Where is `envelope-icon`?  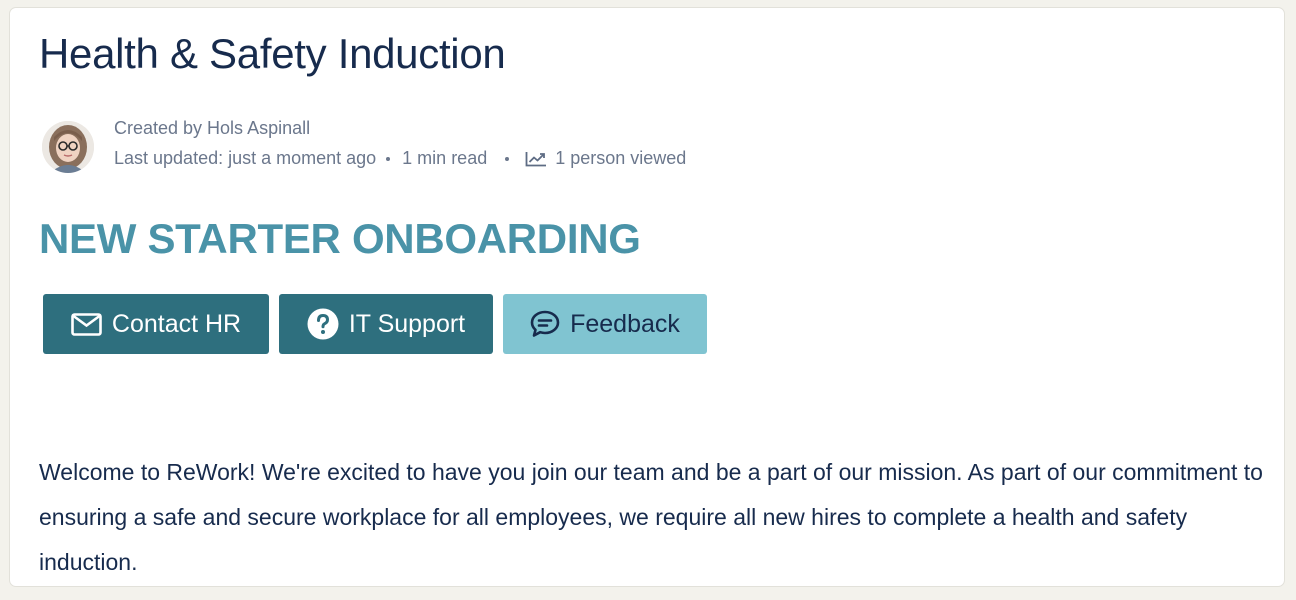 envelope-icon is located at coordinates (86, 324).